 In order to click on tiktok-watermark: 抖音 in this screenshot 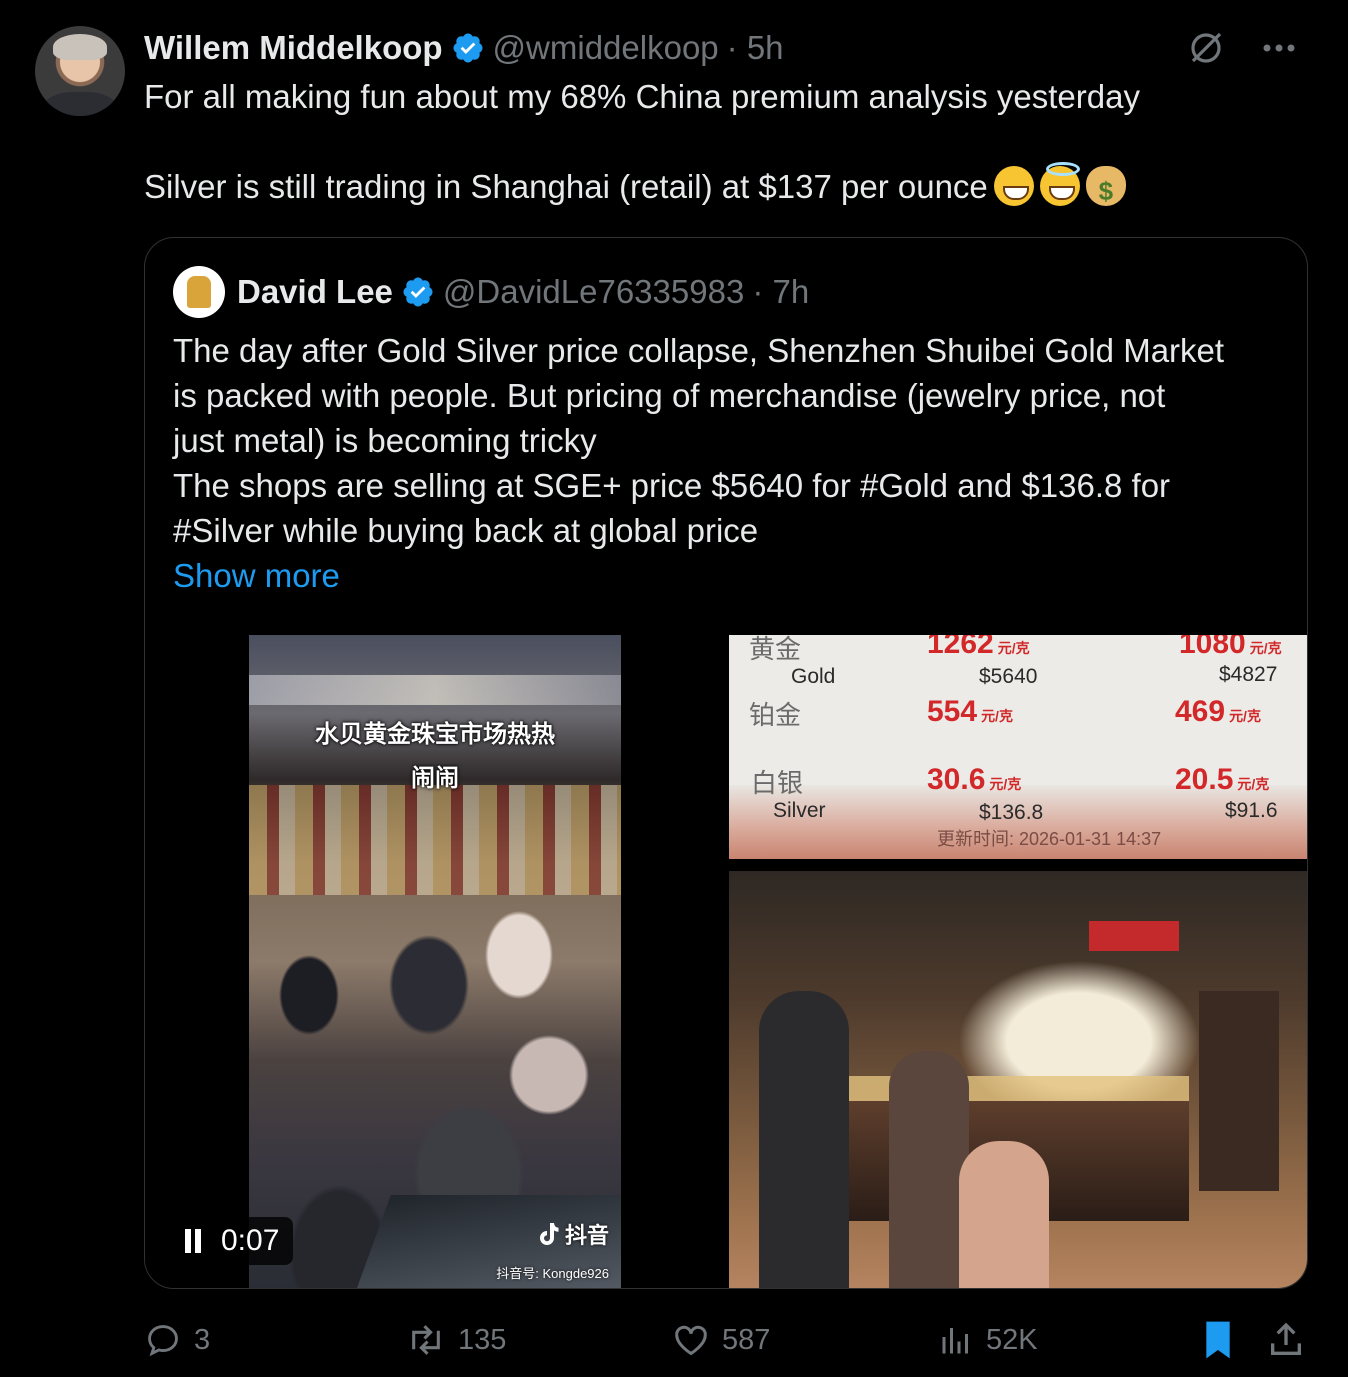, I will do `click(574, 1234)`.